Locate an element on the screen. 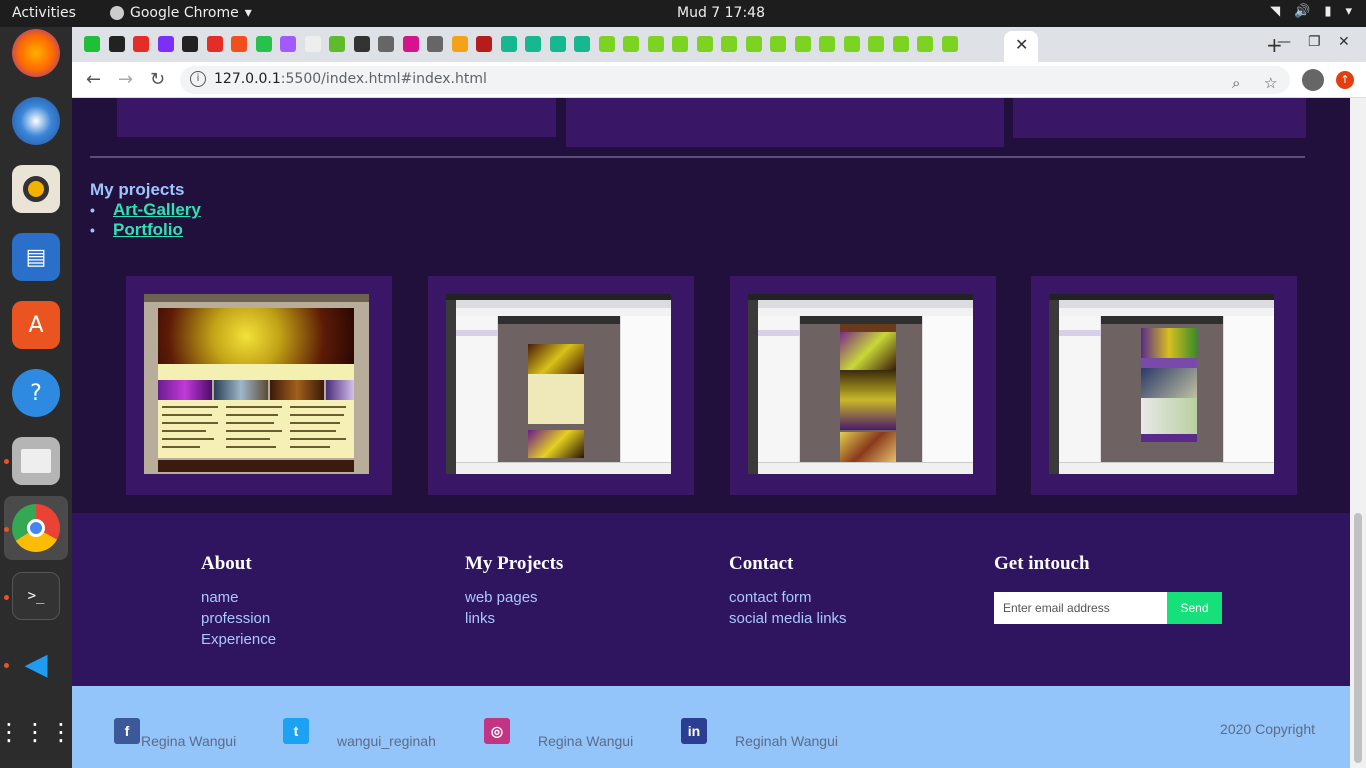 The height and width of the screenshot is (768, 1366). reload-icon: ↻ is located at coordinates (157, 79).